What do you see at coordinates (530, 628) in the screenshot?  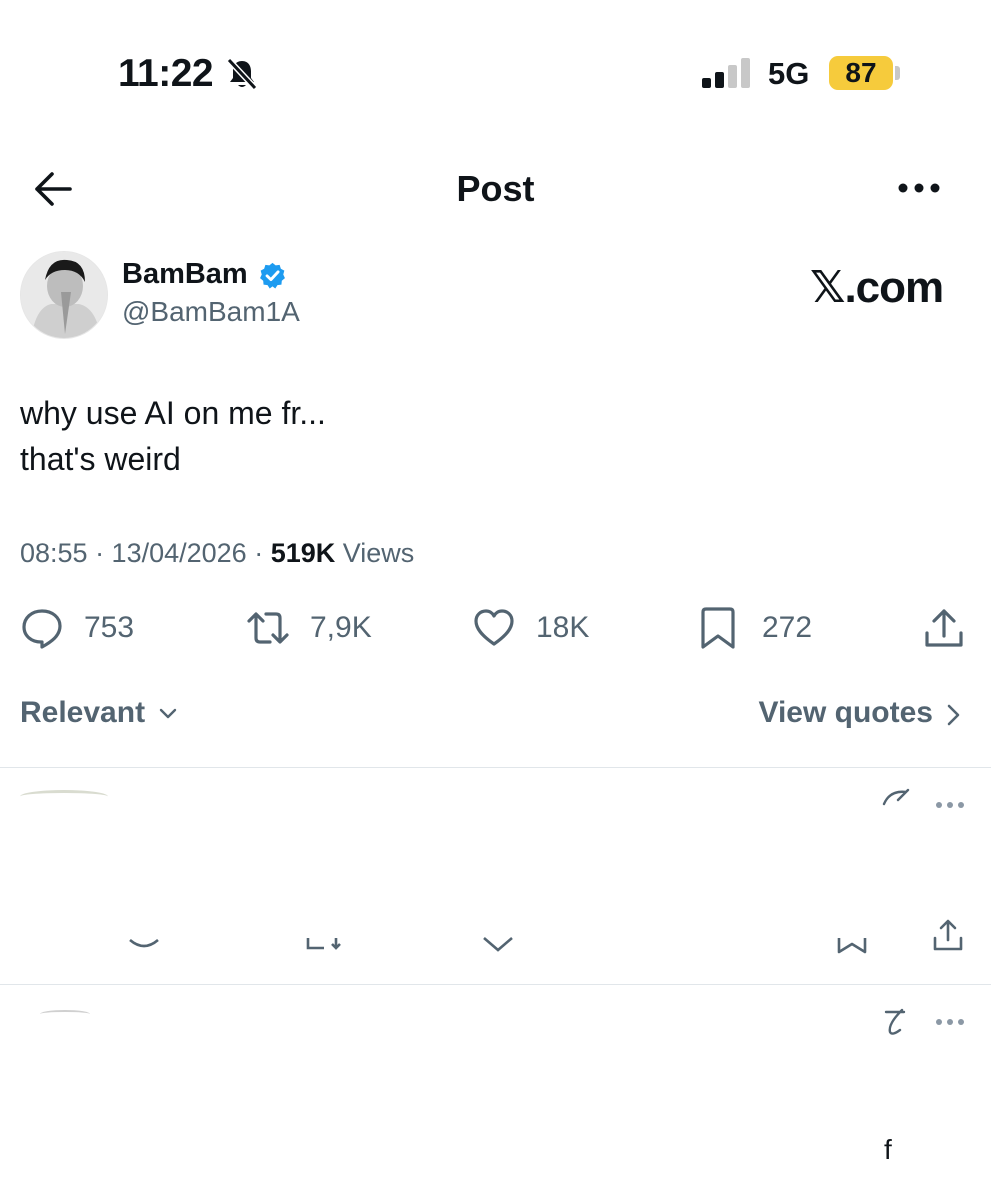 I see `like-button: 18K` at bounding box center [530, 628].